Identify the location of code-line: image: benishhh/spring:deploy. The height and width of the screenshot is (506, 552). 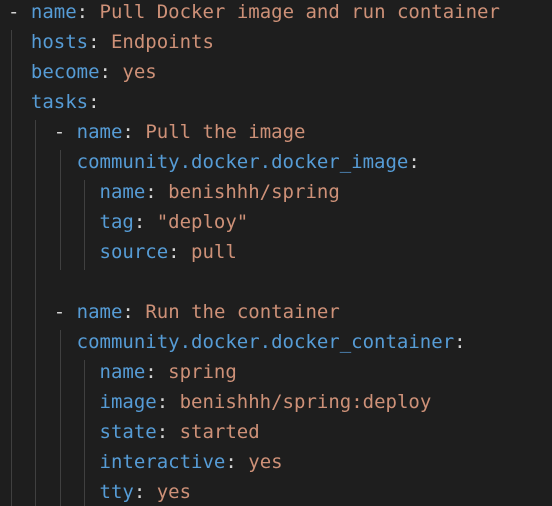
(220, 402).